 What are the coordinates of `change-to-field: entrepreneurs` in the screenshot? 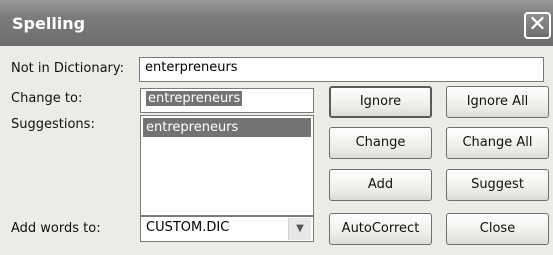 It's located at (227, 100).